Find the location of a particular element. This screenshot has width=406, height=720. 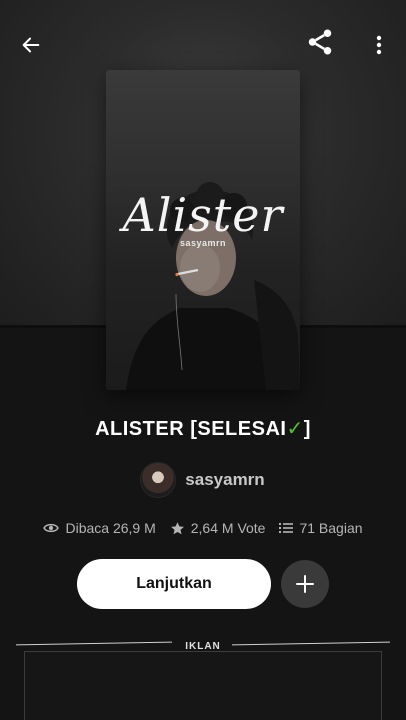

more-vertical-icon is located at coordinates (379, 45).